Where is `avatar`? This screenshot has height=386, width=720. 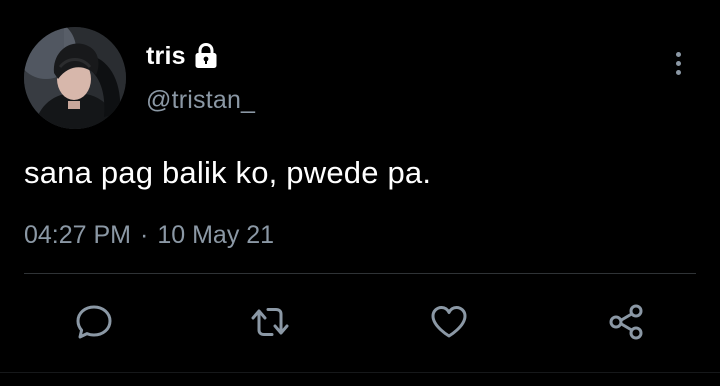 avatar is located at coordinates (75, 78).